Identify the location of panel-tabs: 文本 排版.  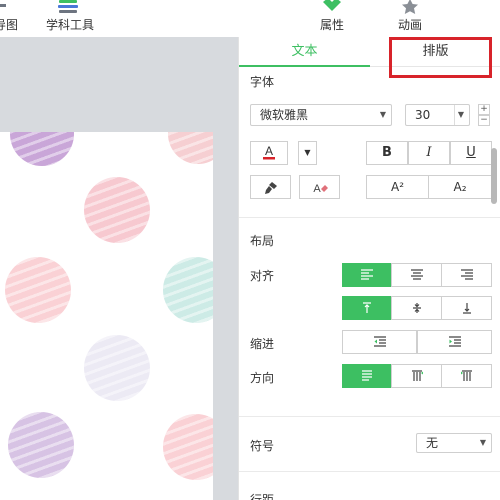
(369, 52).